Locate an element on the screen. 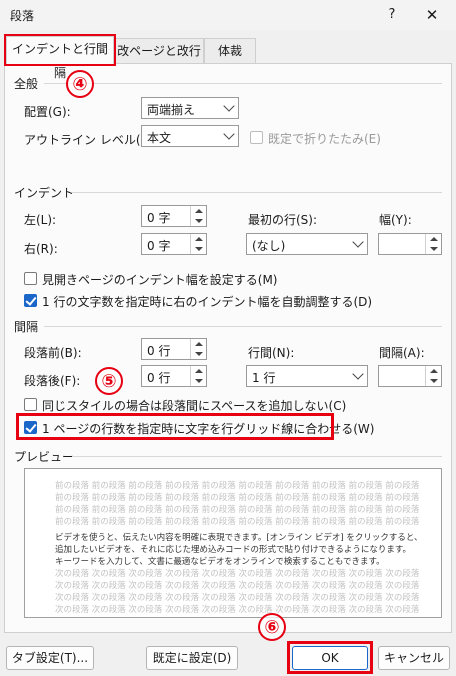  step-6-marker: ⑥ is located at coordinates (272, 627).